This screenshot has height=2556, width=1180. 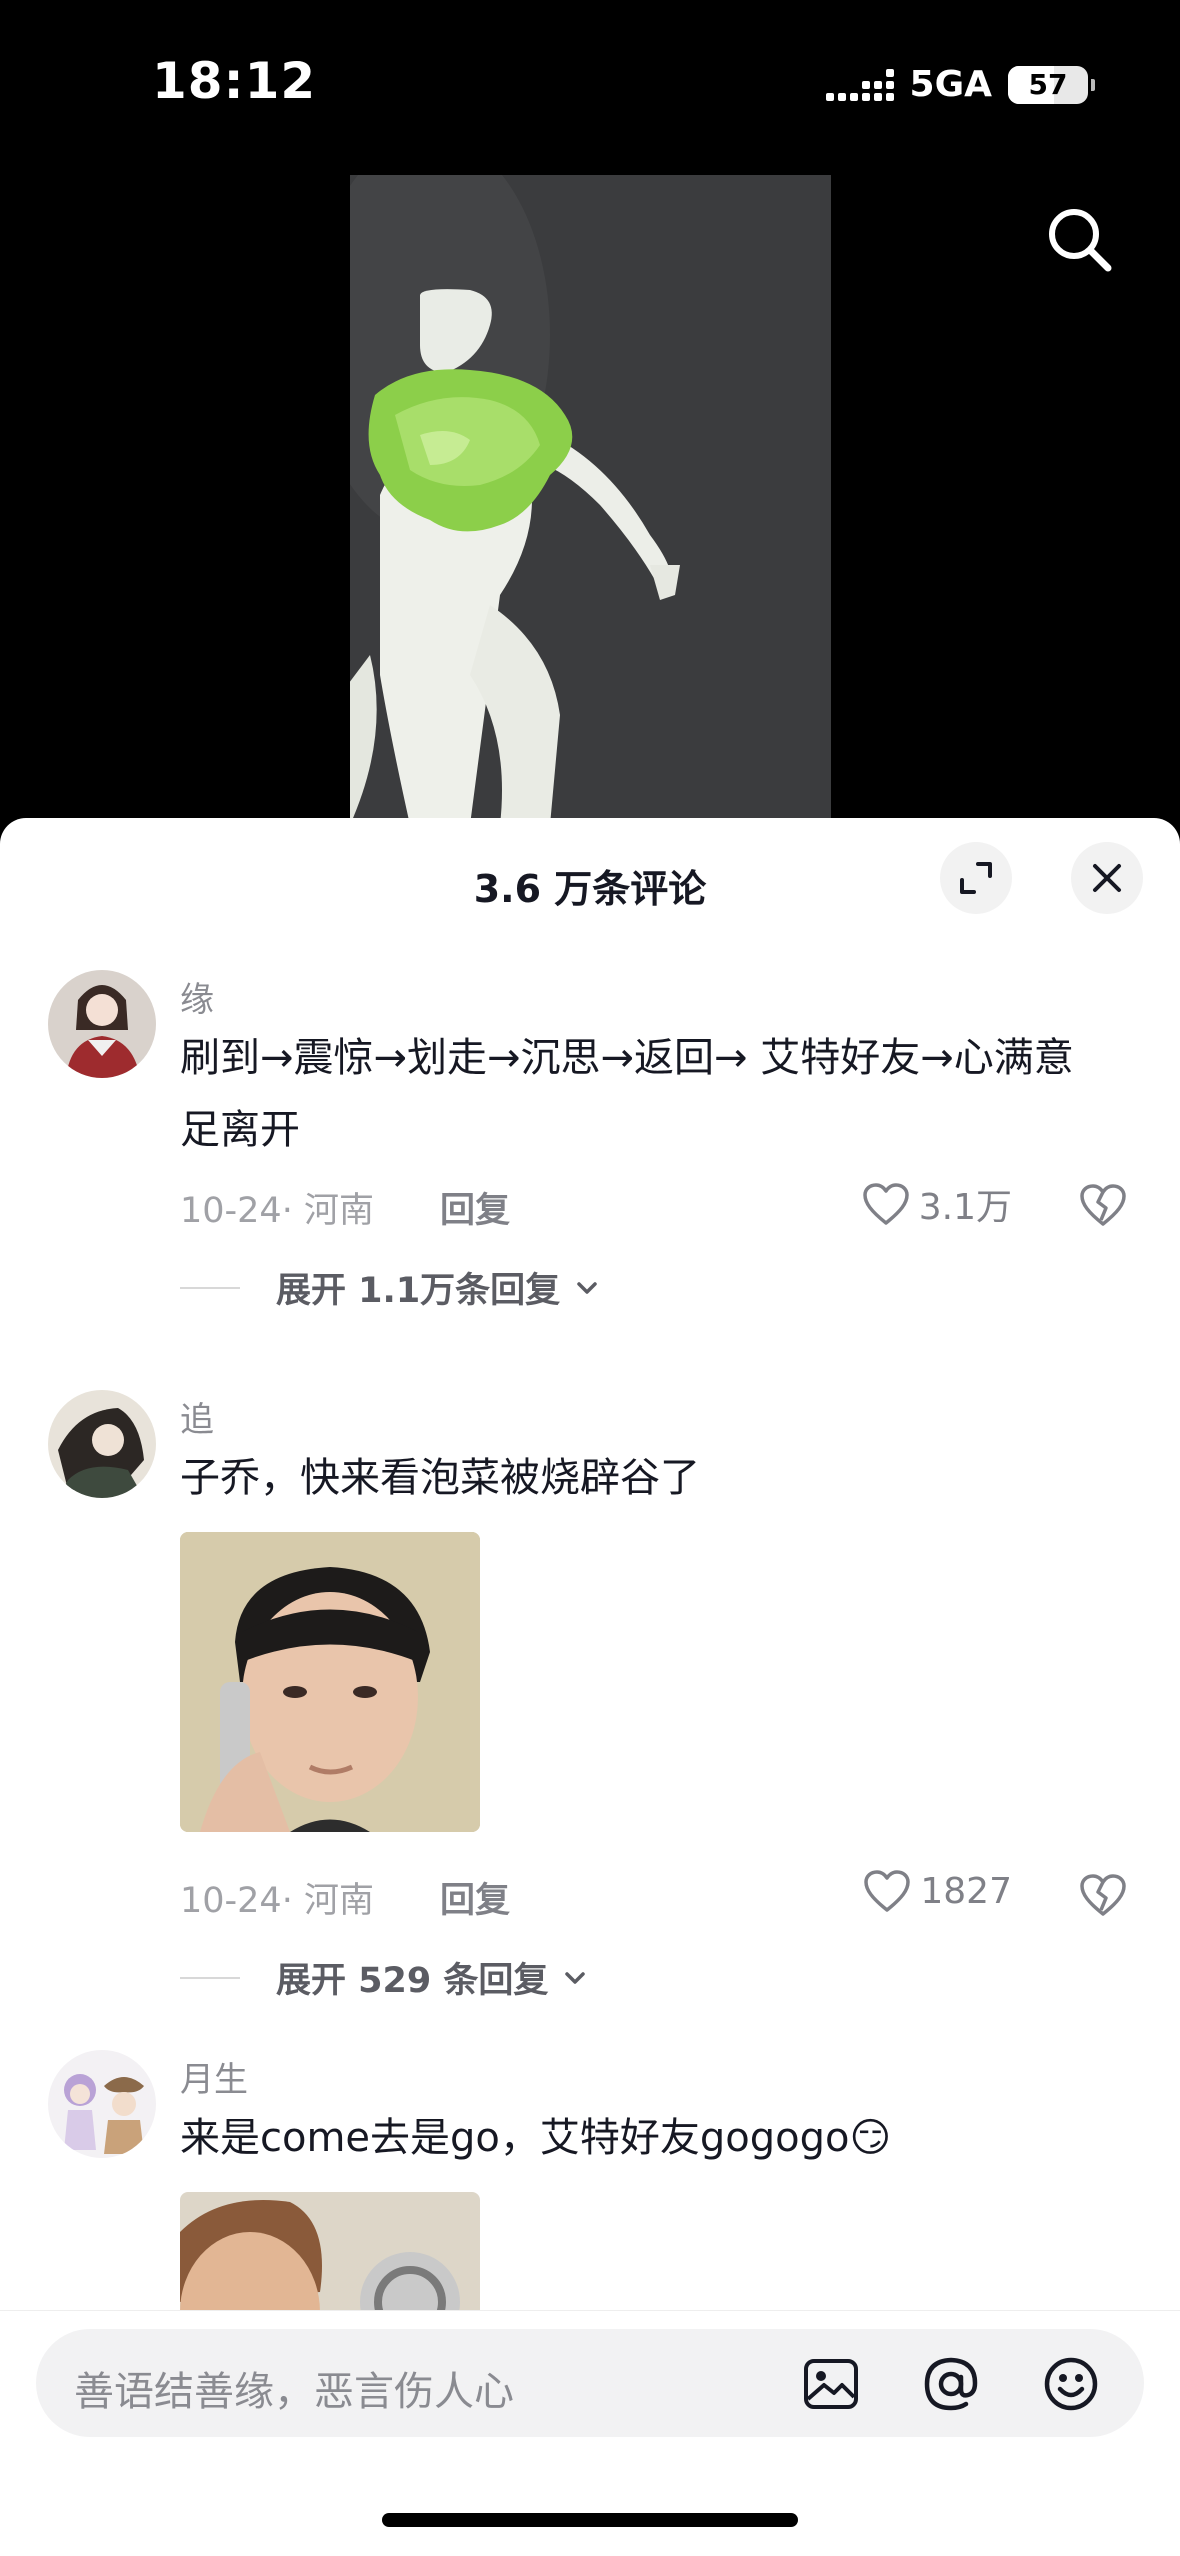 I want to click on comment-text: 来是come去是go，艾特好友gogogo😏, so click(x=536, y=2138).